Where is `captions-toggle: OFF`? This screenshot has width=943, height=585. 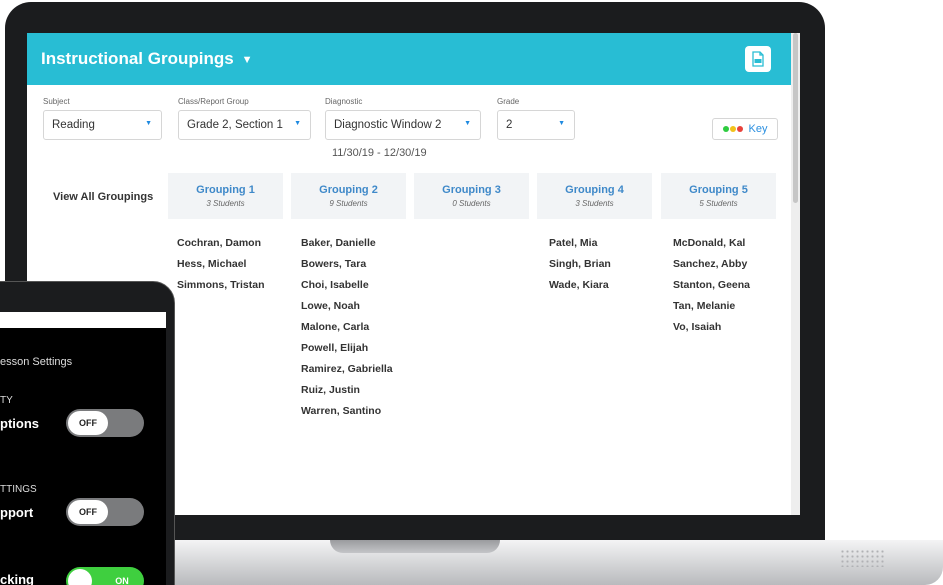 captions-toggle: OFF is located at coordinates (105, 423).